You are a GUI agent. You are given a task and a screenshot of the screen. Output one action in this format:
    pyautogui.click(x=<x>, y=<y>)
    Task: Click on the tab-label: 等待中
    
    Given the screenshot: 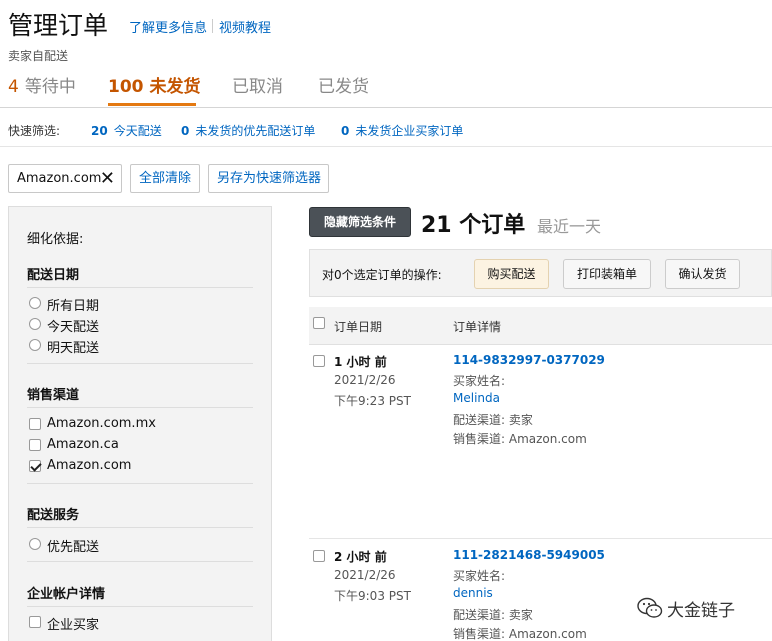 What is the action you would take?
    pyautogui.click(x=50, y=87)
    